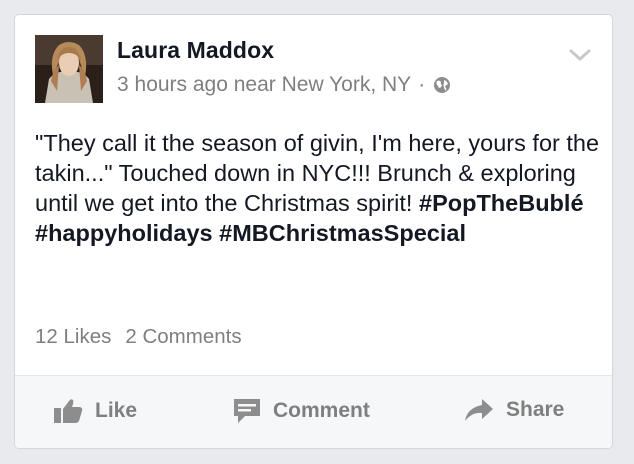  I want to click on post-stats: 12 Likes 2 Comments, so click(138, 337).